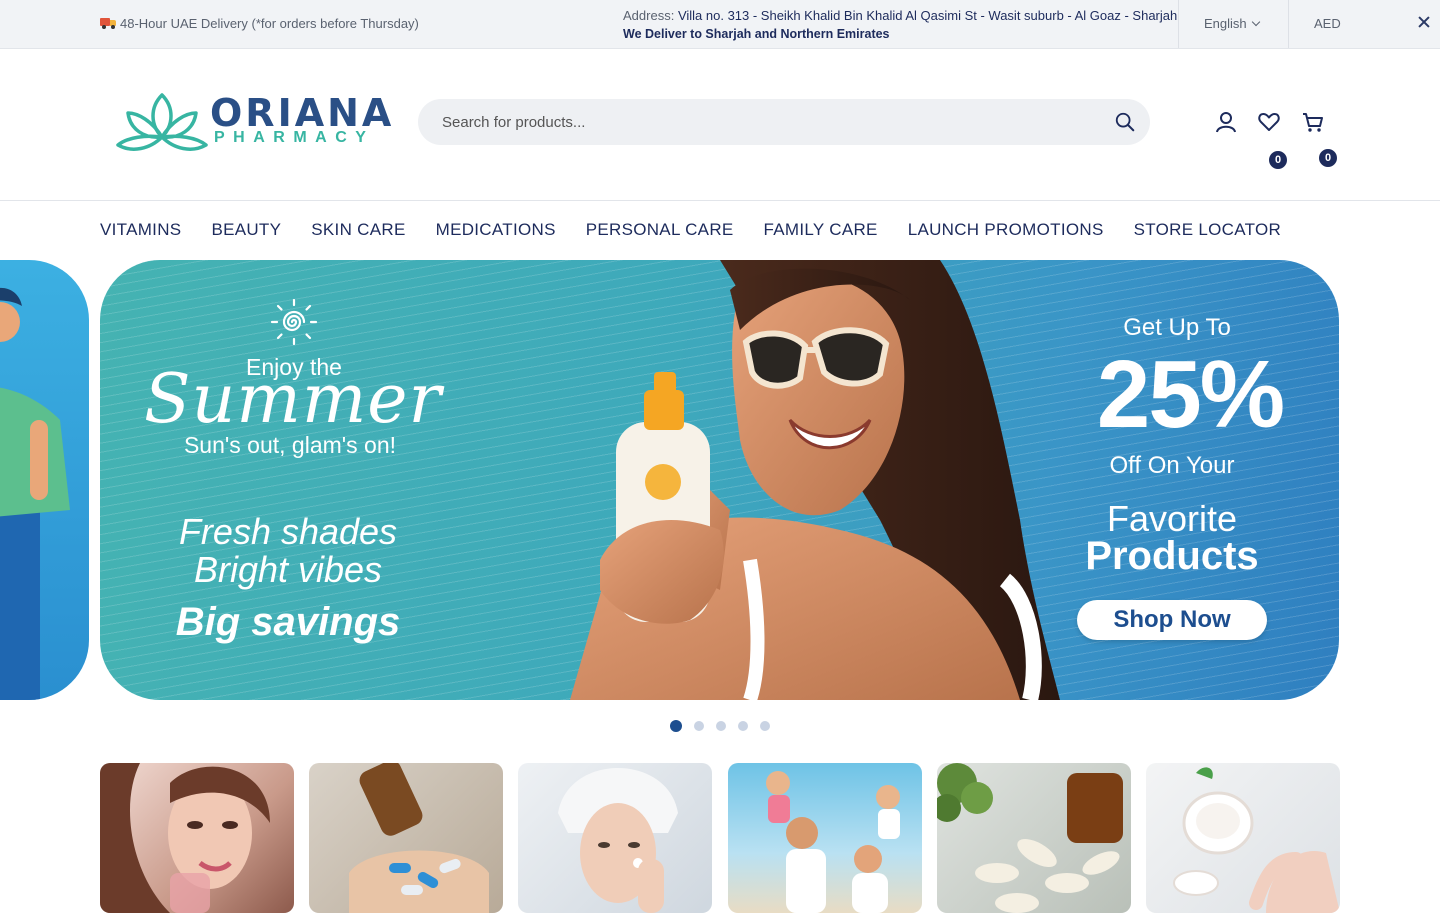  I want to click on pills-photo, so click(419, 838).